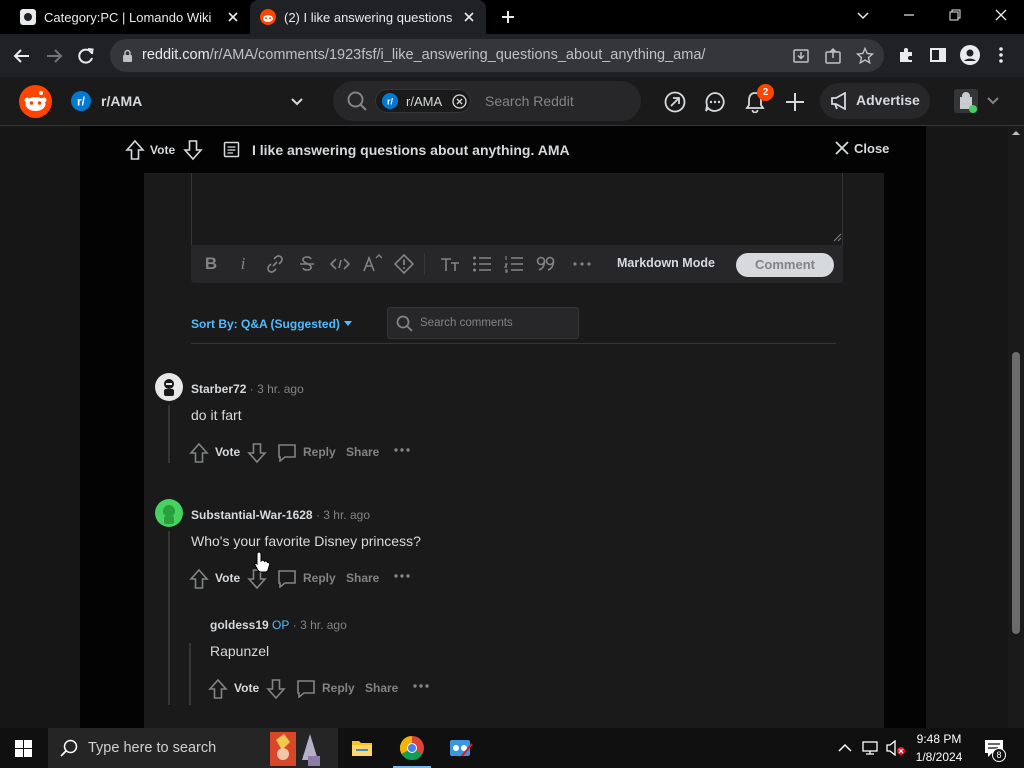  I want to click on markdown-mode-button: Markdown Mode, so click(666, 263).